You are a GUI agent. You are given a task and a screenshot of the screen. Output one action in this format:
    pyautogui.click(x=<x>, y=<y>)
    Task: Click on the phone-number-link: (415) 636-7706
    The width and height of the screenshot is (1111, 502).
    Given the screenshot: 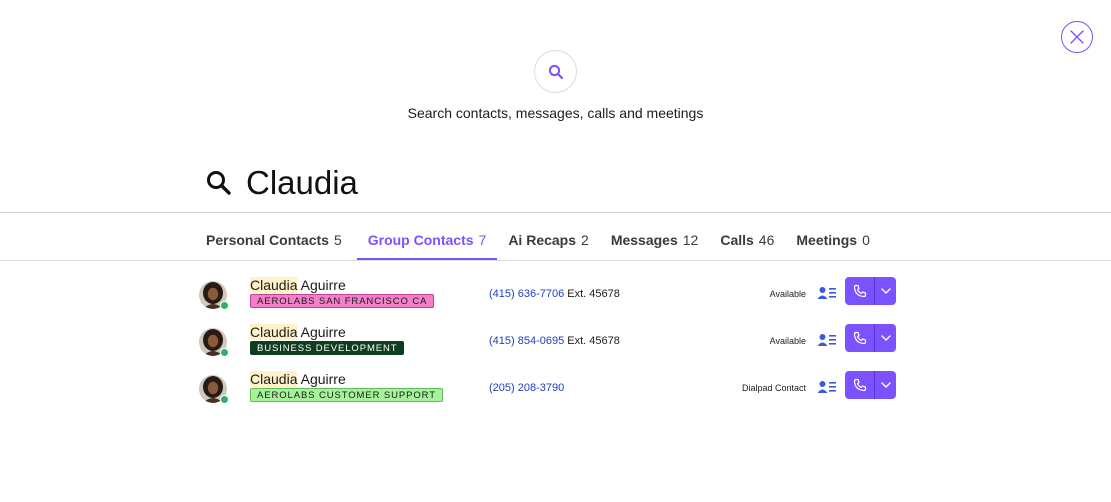 What is the action you would take?
    pyautogui.click(x=526, y=294)
    